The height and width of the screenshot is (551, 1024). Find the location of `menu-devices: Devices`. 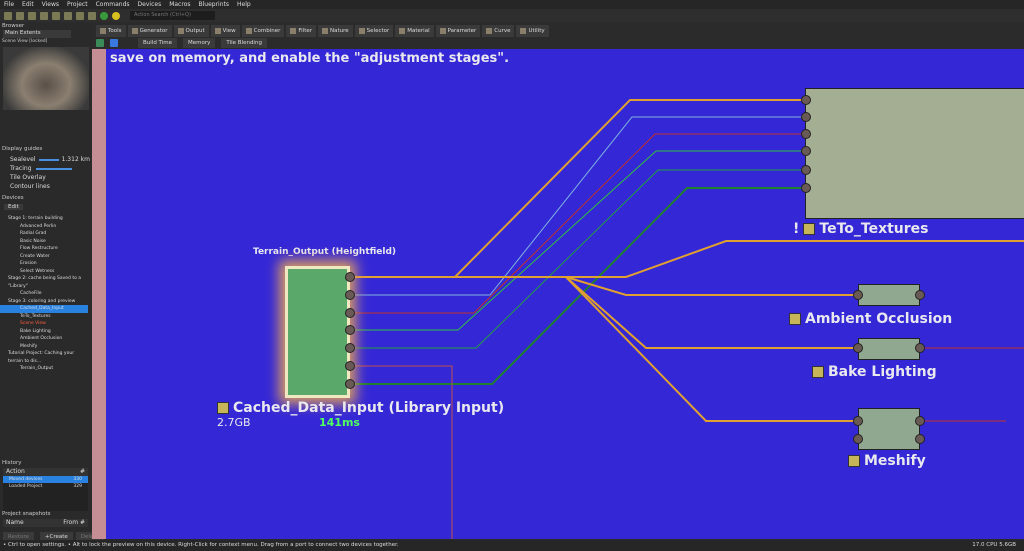

menu-devices: Devices is located at coordinates (150, 4).